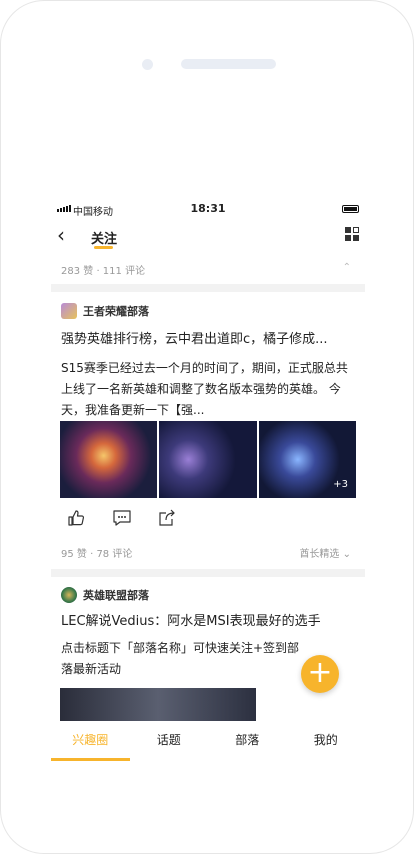  What do you see at coordinates (319, 554) in the screenshot?
I see `featured-tag-label: 酋长精选` at bounding box center [319, 554].